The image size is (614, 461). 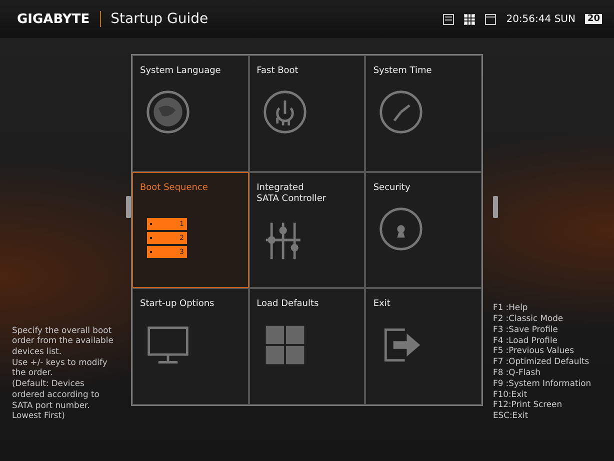 What do you see at coordinates (53, 19) in the screenshot?
I see `brand-logo: GIGABYTE` at bounding box center [53, 19].